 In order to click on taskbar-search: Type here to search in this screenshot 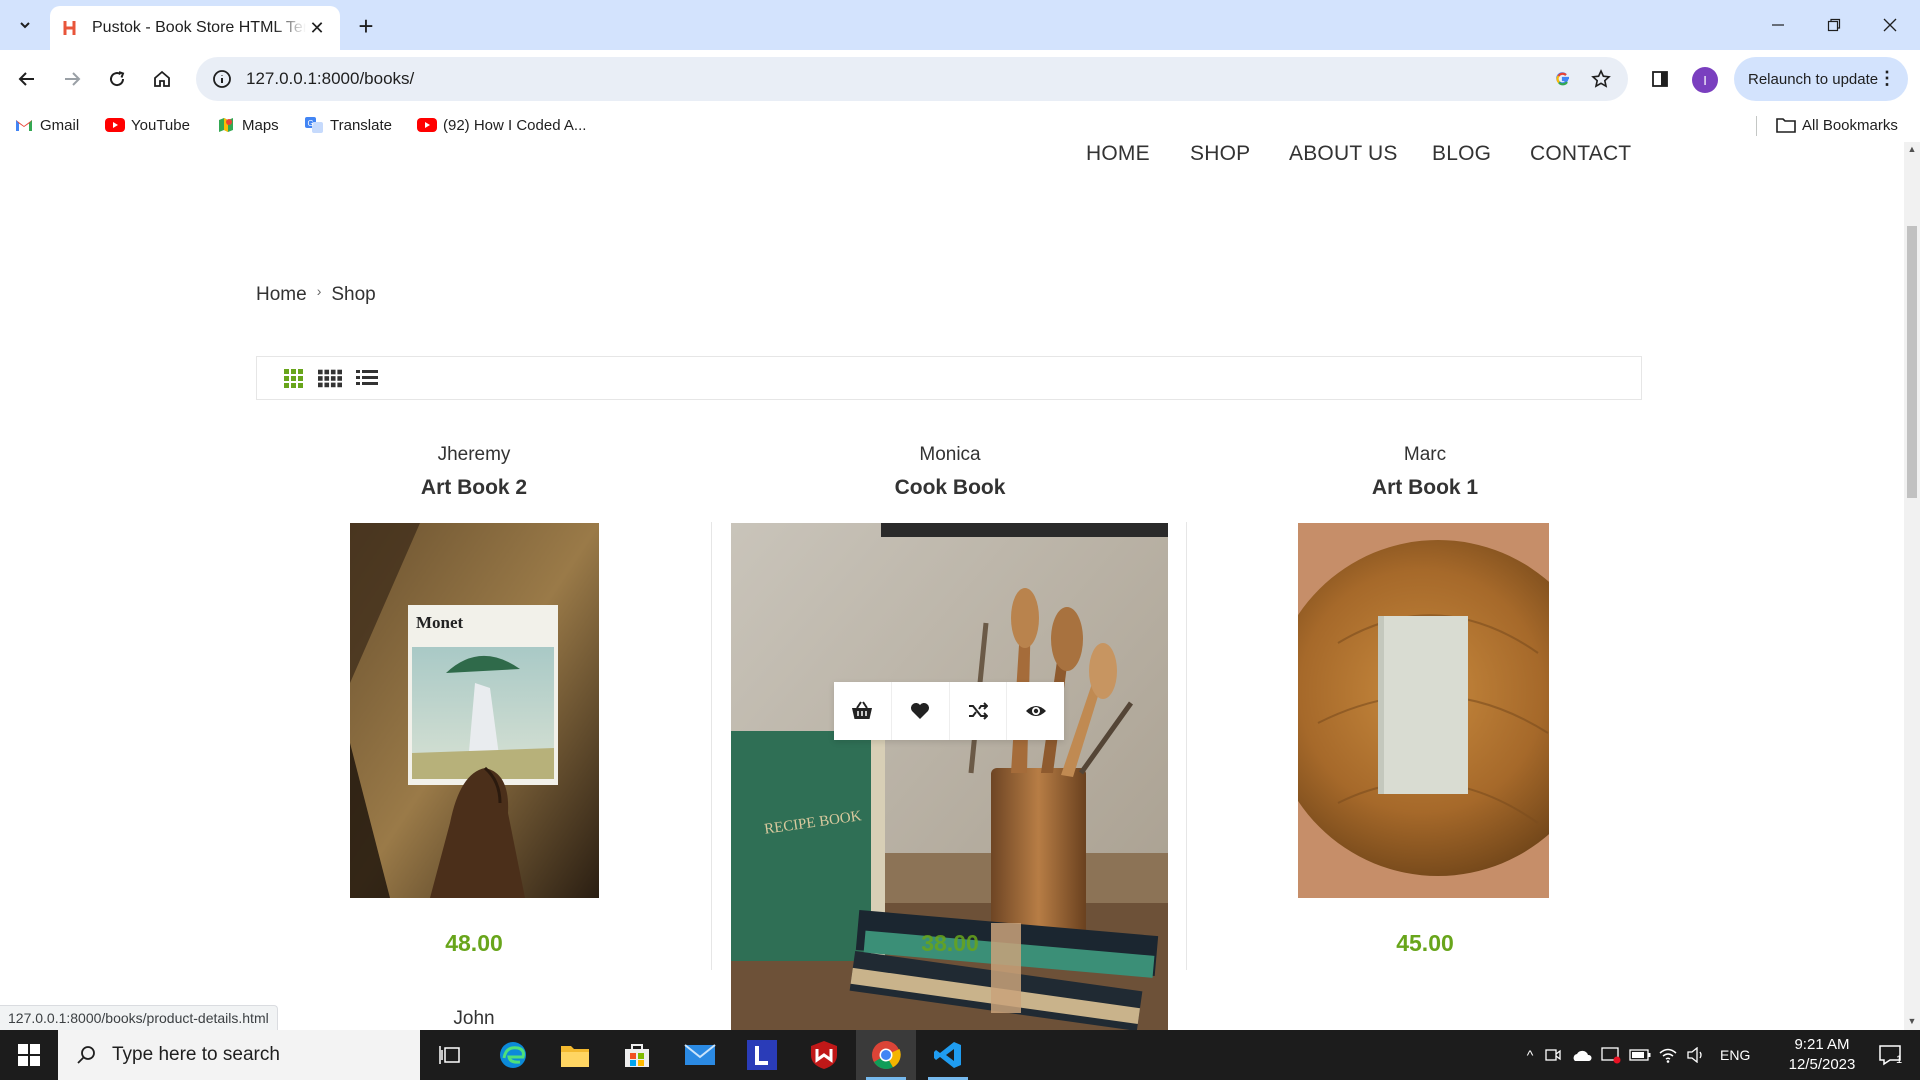, I will do `click(239, 1055)`.